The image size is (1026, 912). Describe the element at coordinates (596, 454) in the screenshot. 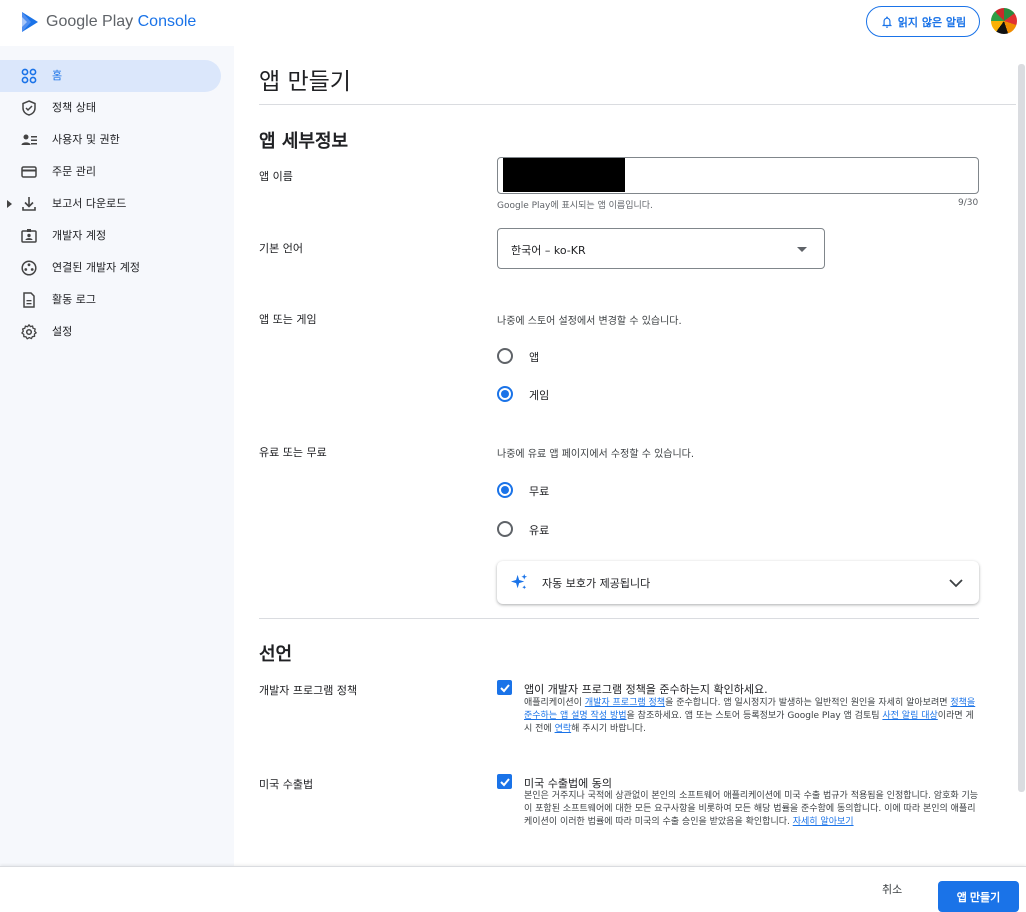

I see `free-or-paid-description: 나중에 유료 앱 페이지에서 수정할 수 있습니다.` at that location.